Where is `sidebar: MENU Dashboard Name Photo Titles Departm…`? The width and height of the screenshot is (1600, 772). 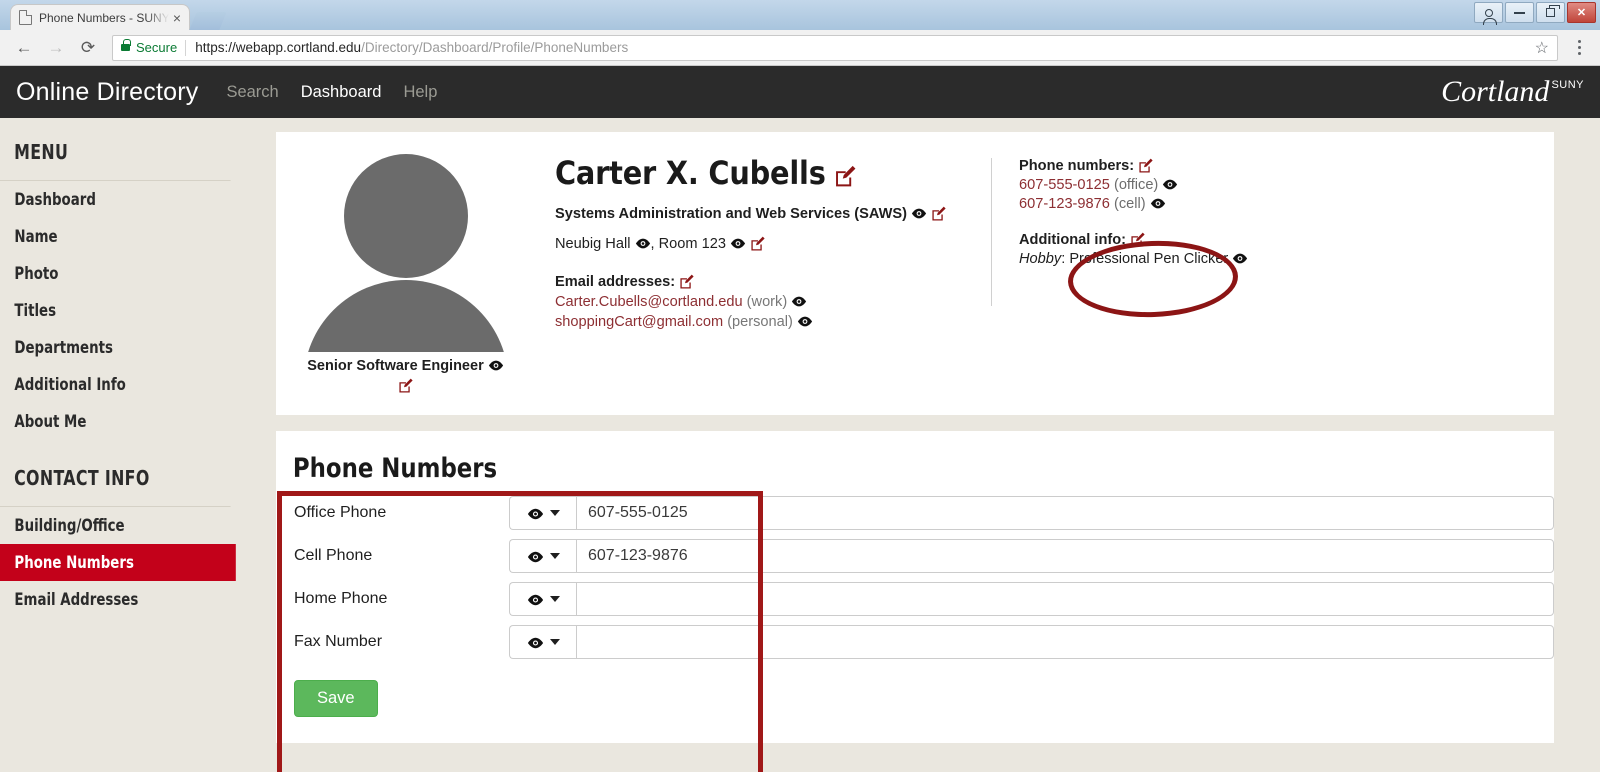
sidebar: MENU Dashboard Name Photo Titles Departm… is located at coordinates (131, 445).